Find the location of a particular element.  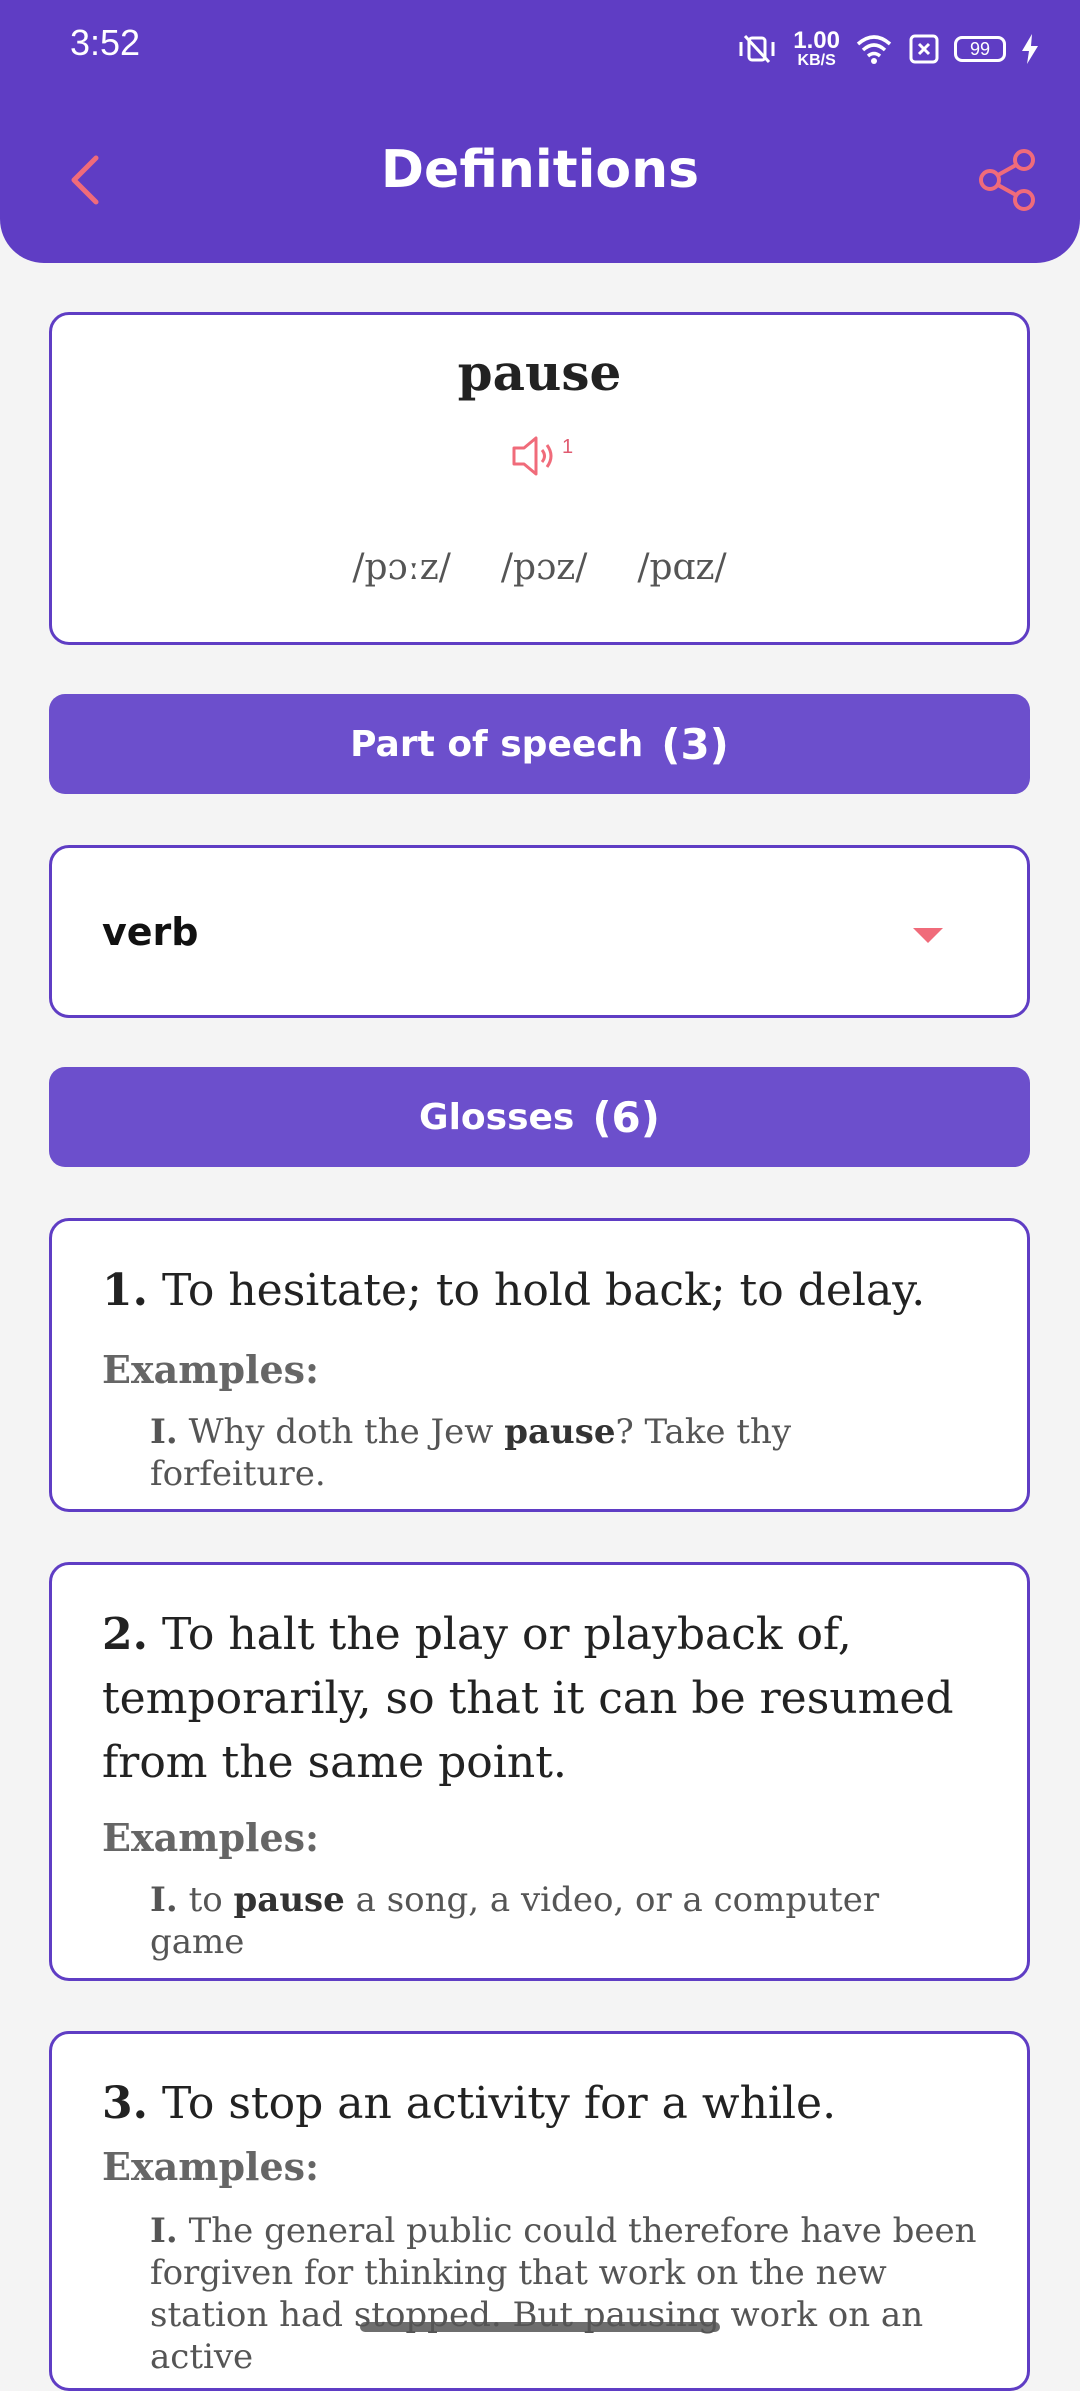

home-indicator is located at coordinates (540, 2327).